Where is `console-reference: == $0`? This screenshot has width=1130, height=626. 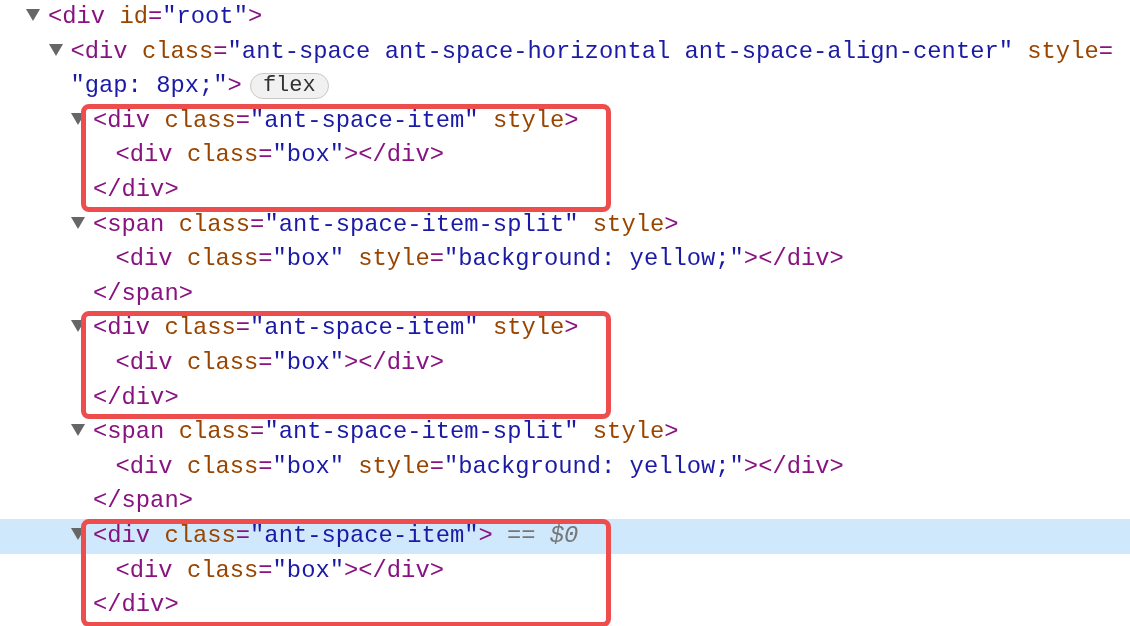
console-reference: == $0 is located at coordinates (542, 535).